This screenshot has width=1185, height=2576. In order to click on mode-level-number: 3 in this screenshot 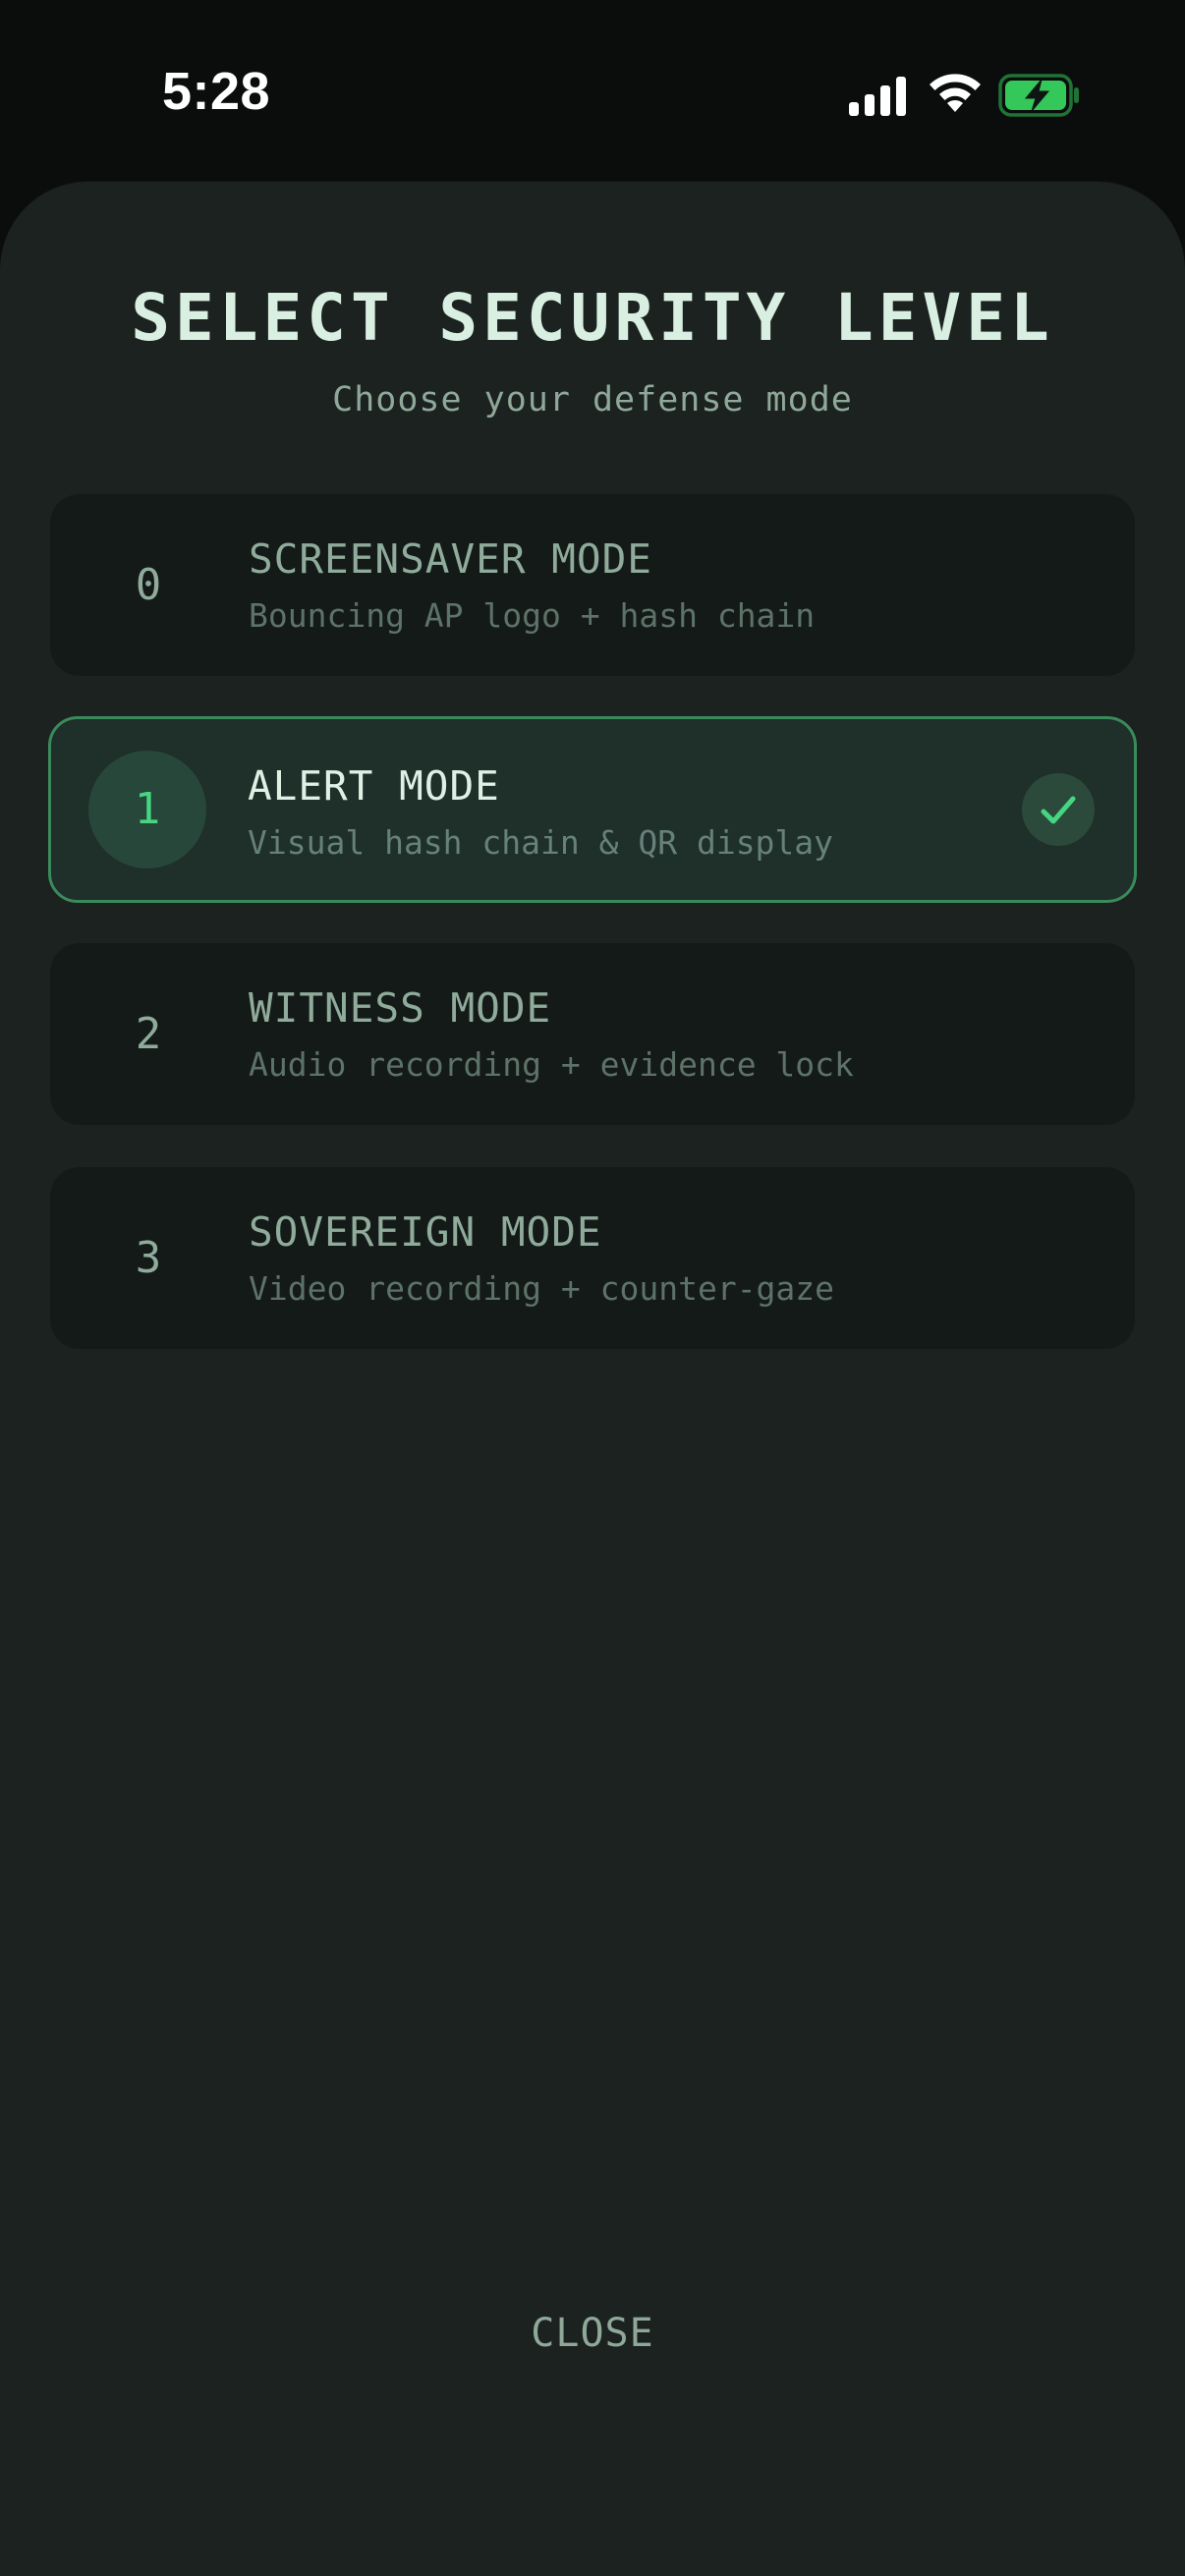, I will do `click(149, 1257)`.